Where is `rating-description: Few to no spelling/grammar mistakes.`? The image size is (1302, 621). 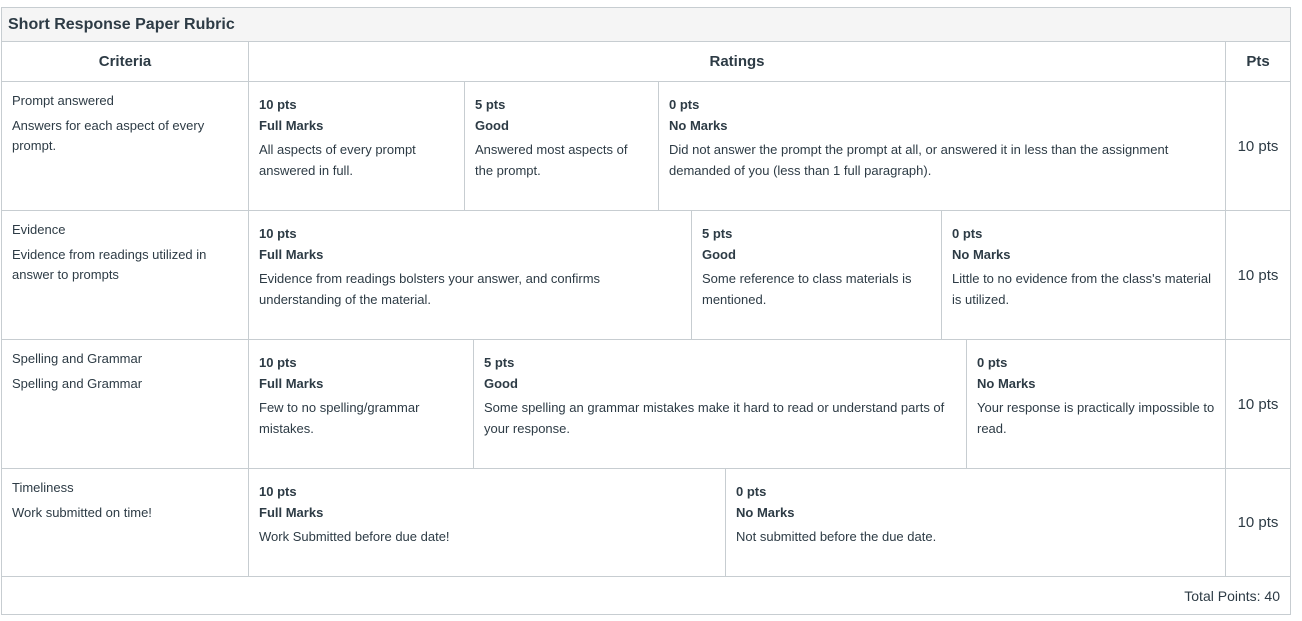
rating-description: Few to no spelling/grammar mistakes. is located at coordinates (339, 418).